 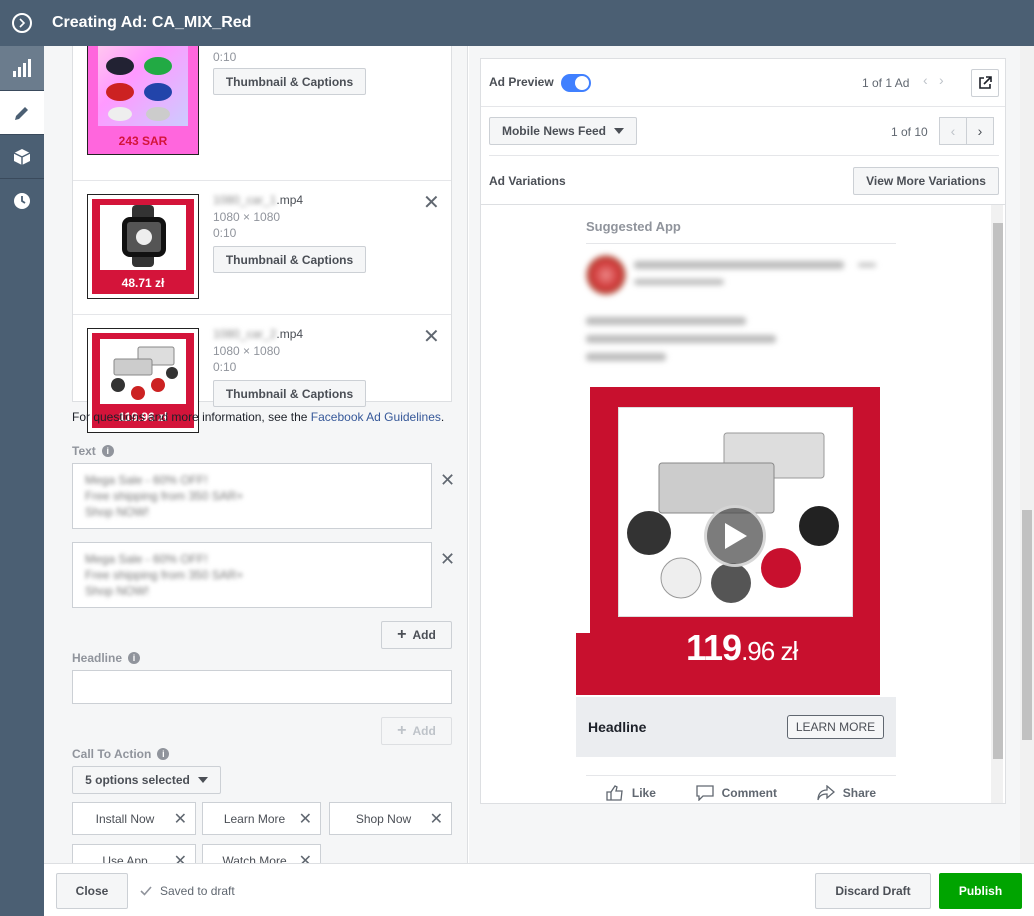 What do you see at coordinates (736, 727) in the screenshot?
I see `cta-bar: Headline LEARN MORE` at bounding box center [736, 727].